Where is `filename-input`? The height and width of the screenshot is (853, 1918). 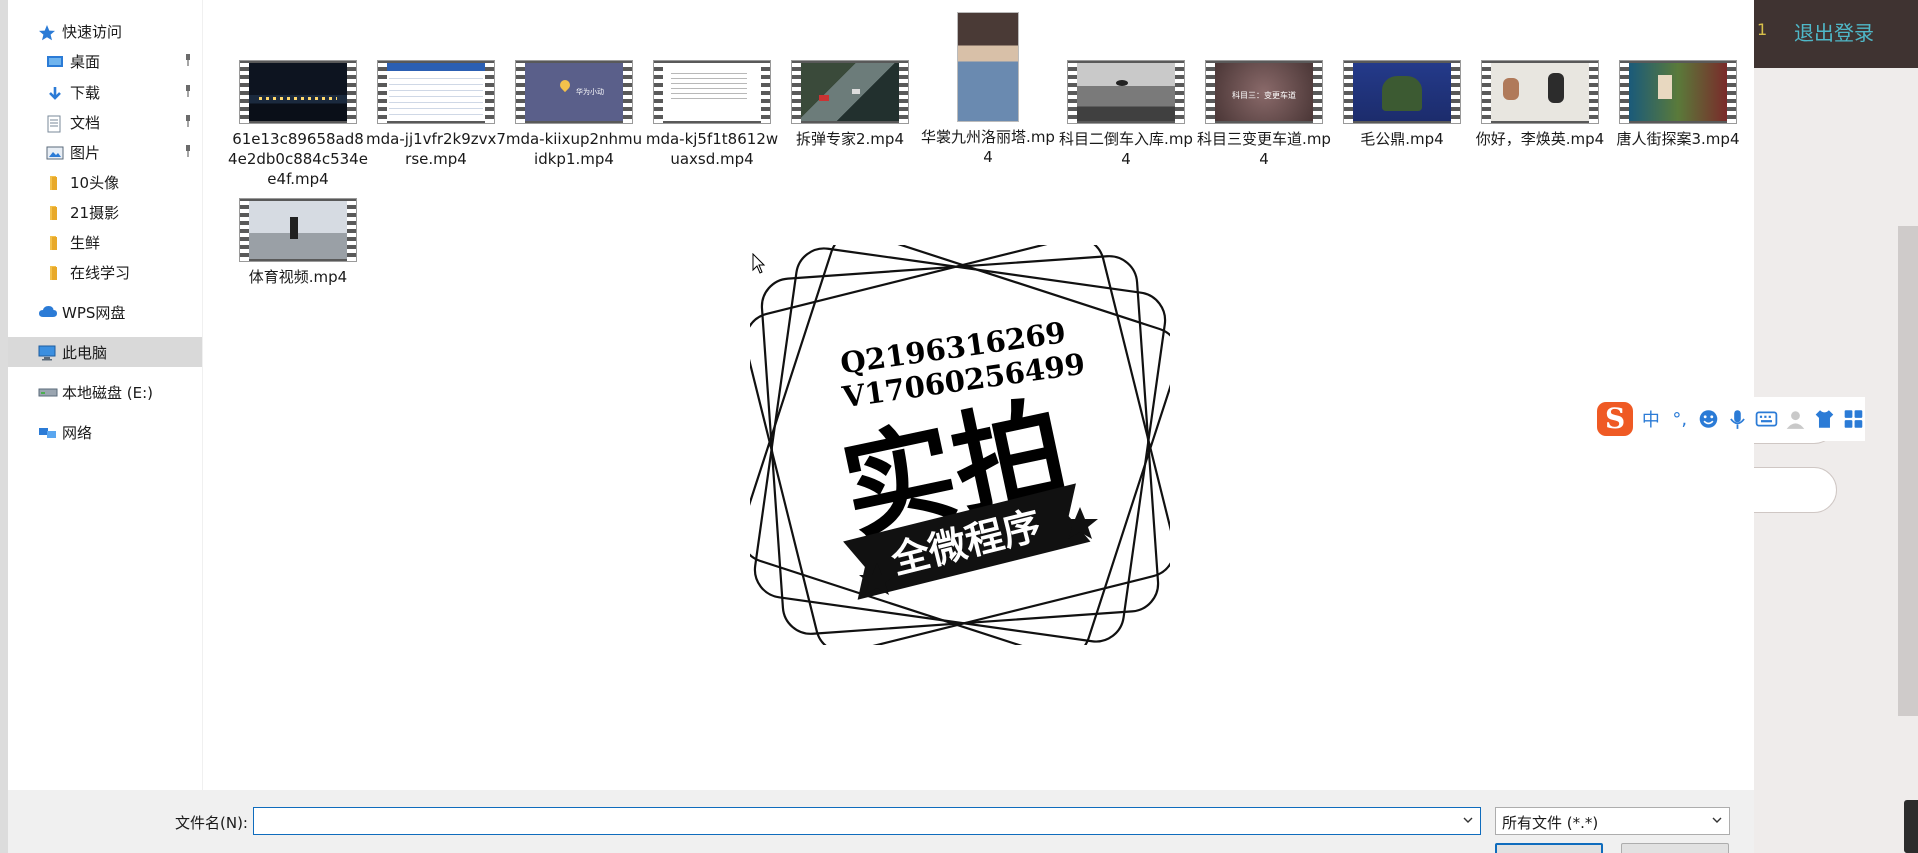
filename-input is located at coordinates (867, 821).